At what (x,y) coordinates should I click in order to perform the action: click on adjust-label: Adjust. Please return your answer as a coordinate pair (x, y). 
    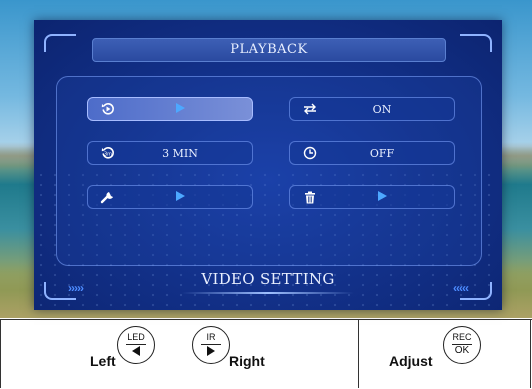
    Looking at the image, I should click on (411, 361).